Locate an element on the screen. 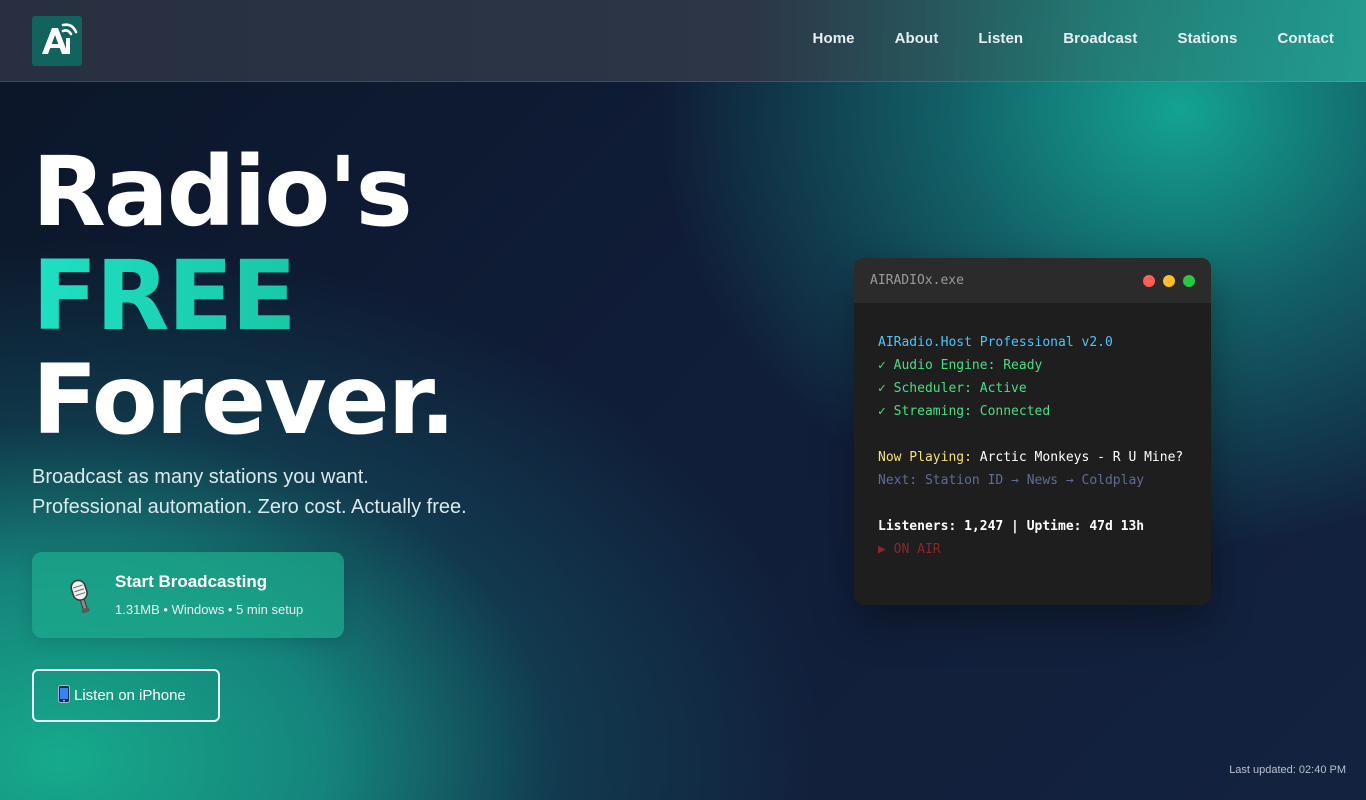  terminal-stats-line: Listeners: 1,247 | Uptime: 47d 13h is located at coordinates (1011, 526).